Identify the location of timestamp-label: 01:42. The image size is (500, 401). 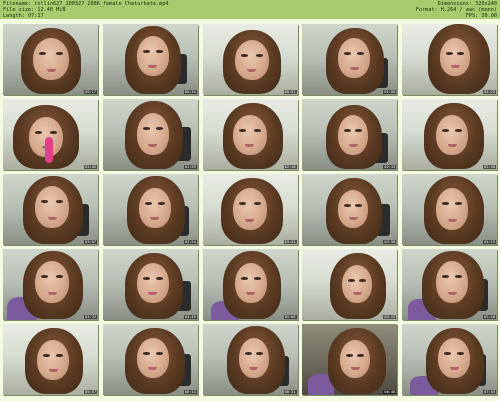
(90, 167).